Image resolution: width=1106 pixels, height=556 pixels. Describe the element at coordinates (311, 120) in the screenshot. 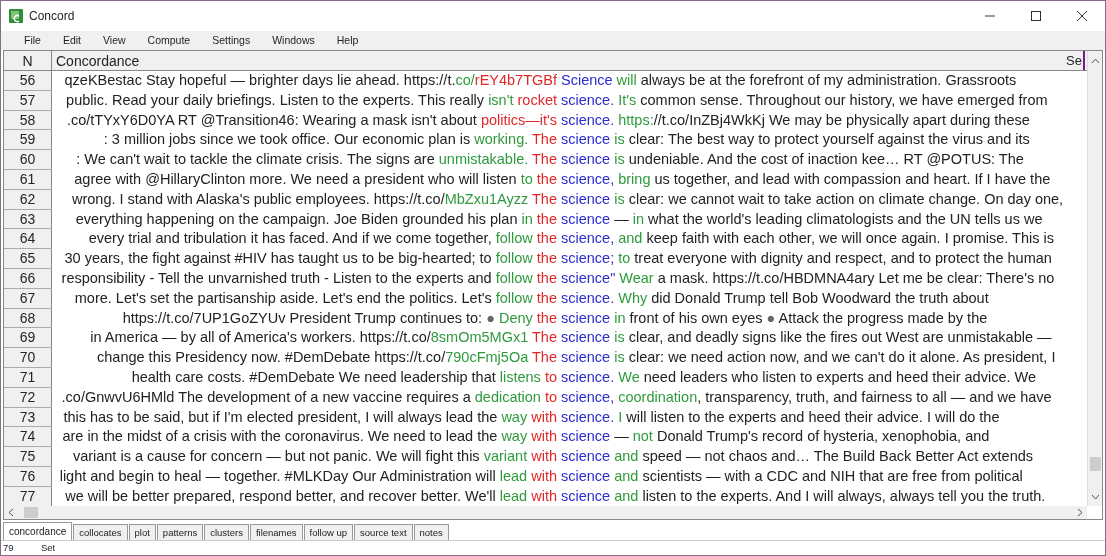

I see `concordance-left-text: .co/tTYxY6D0YA RT @Transition46: Wearing a mask isn't about politics—it's` at that location.